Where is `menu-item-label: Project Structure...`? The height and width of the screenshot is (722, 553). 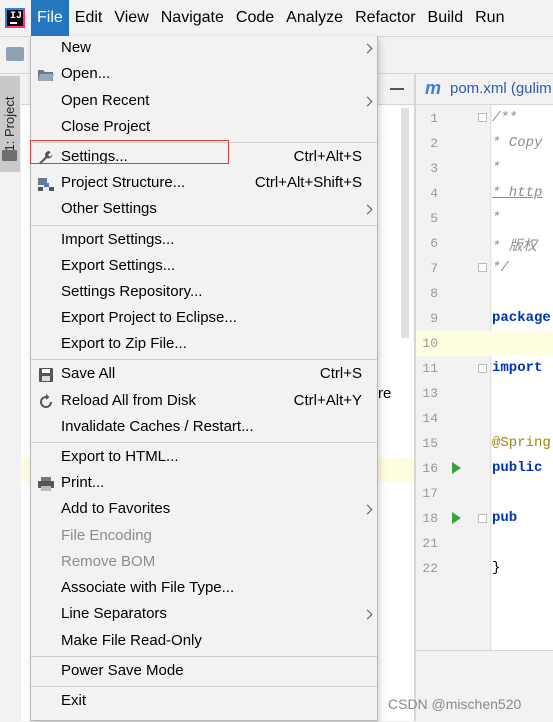
menu-item-label: Project Structure... is located at coordinates (123, 182).